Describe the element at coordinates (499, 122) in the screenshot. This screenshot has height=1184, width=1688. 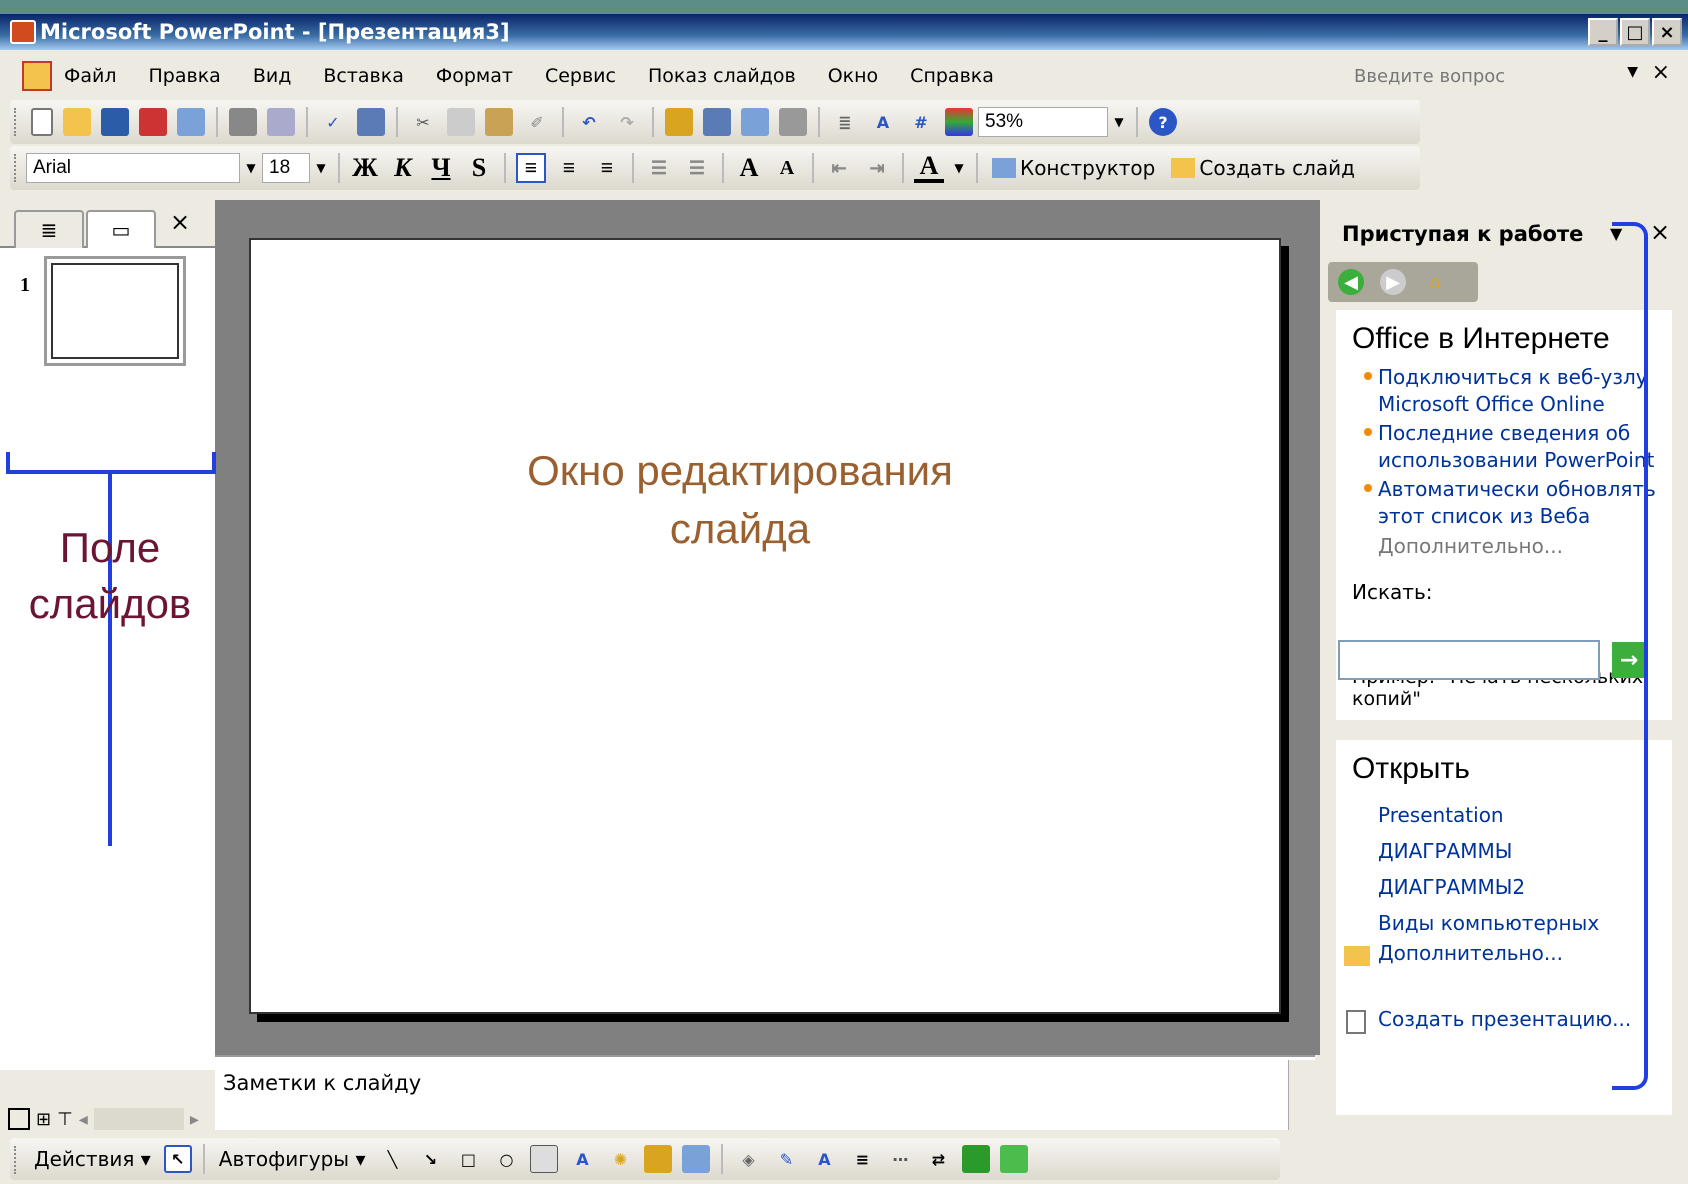
I see `paste-icon` at that location.